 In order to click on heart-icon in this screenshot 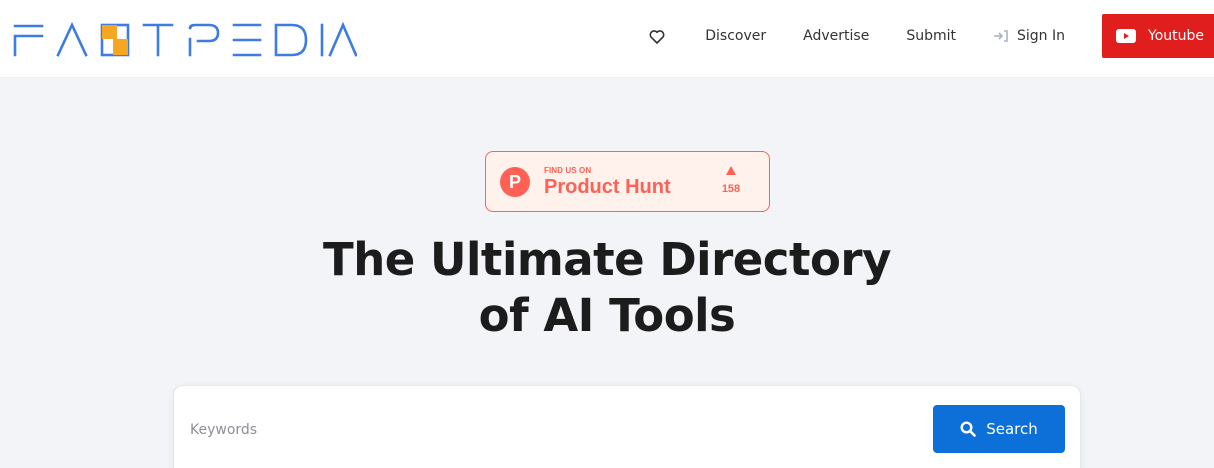, I will do `click(657, 36)`.